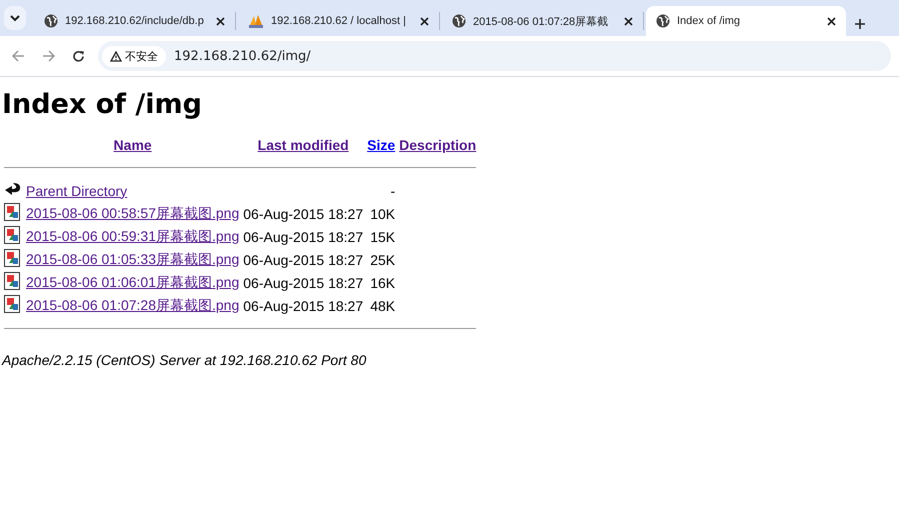 The height and width of the screenshot is (519, 899). Describe the element at coordinates (133, 236) in the screenshot. I see `file-link: 2015-08-06 00:59:31屏幕截图.png` at that location.